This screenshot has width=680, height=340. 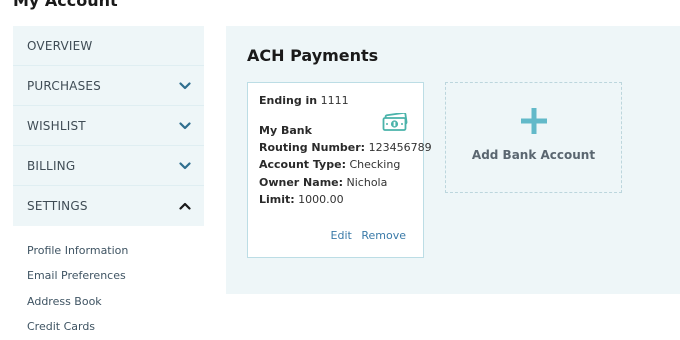 I want to click on section-title: ACH Payments, so click(x=313, y=55).